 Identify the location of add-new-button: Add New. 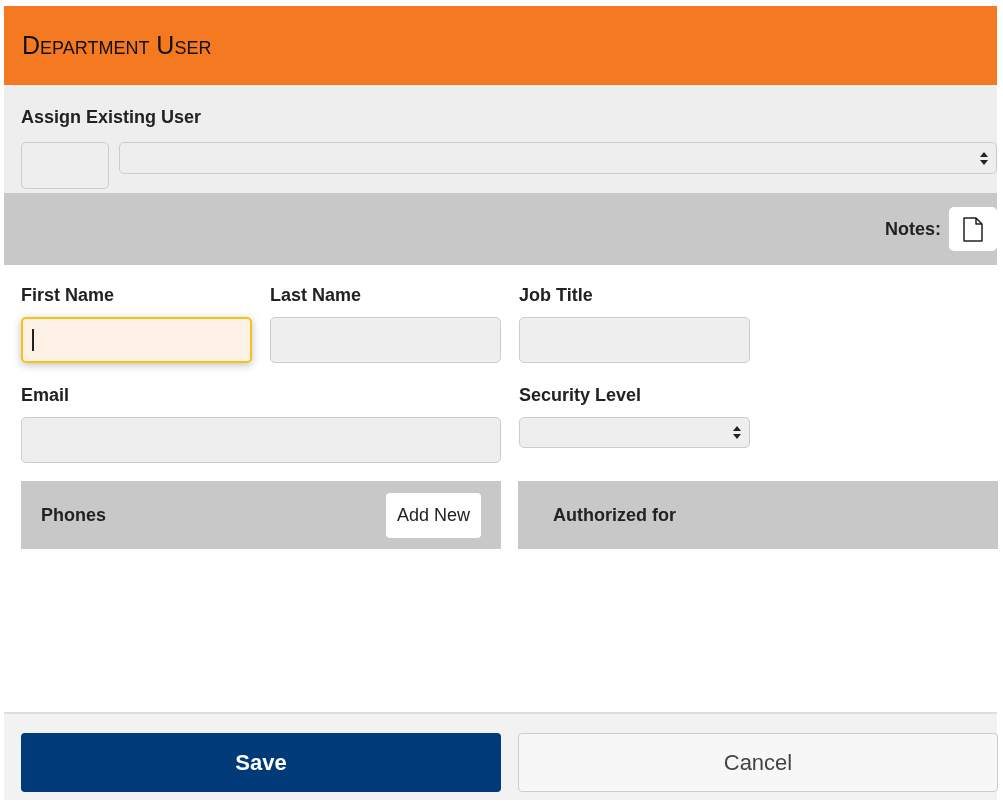
(433, 515).